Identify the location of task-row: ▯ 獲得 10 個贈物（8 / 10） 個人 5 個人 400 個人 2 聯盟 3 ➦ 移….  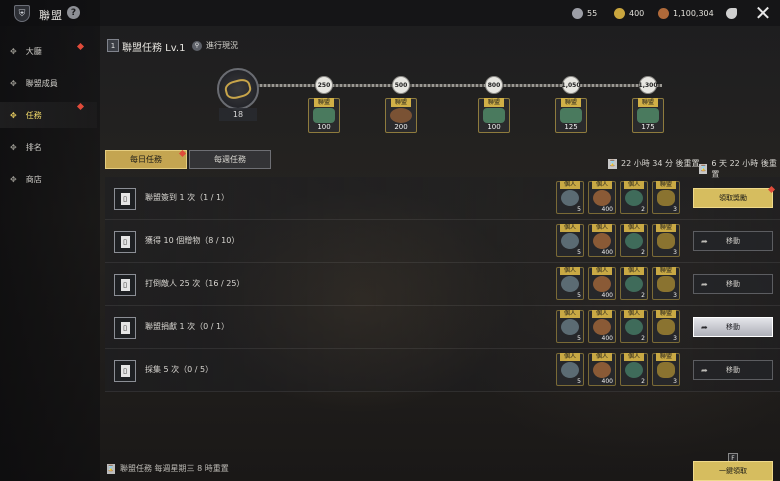
(442, 241).